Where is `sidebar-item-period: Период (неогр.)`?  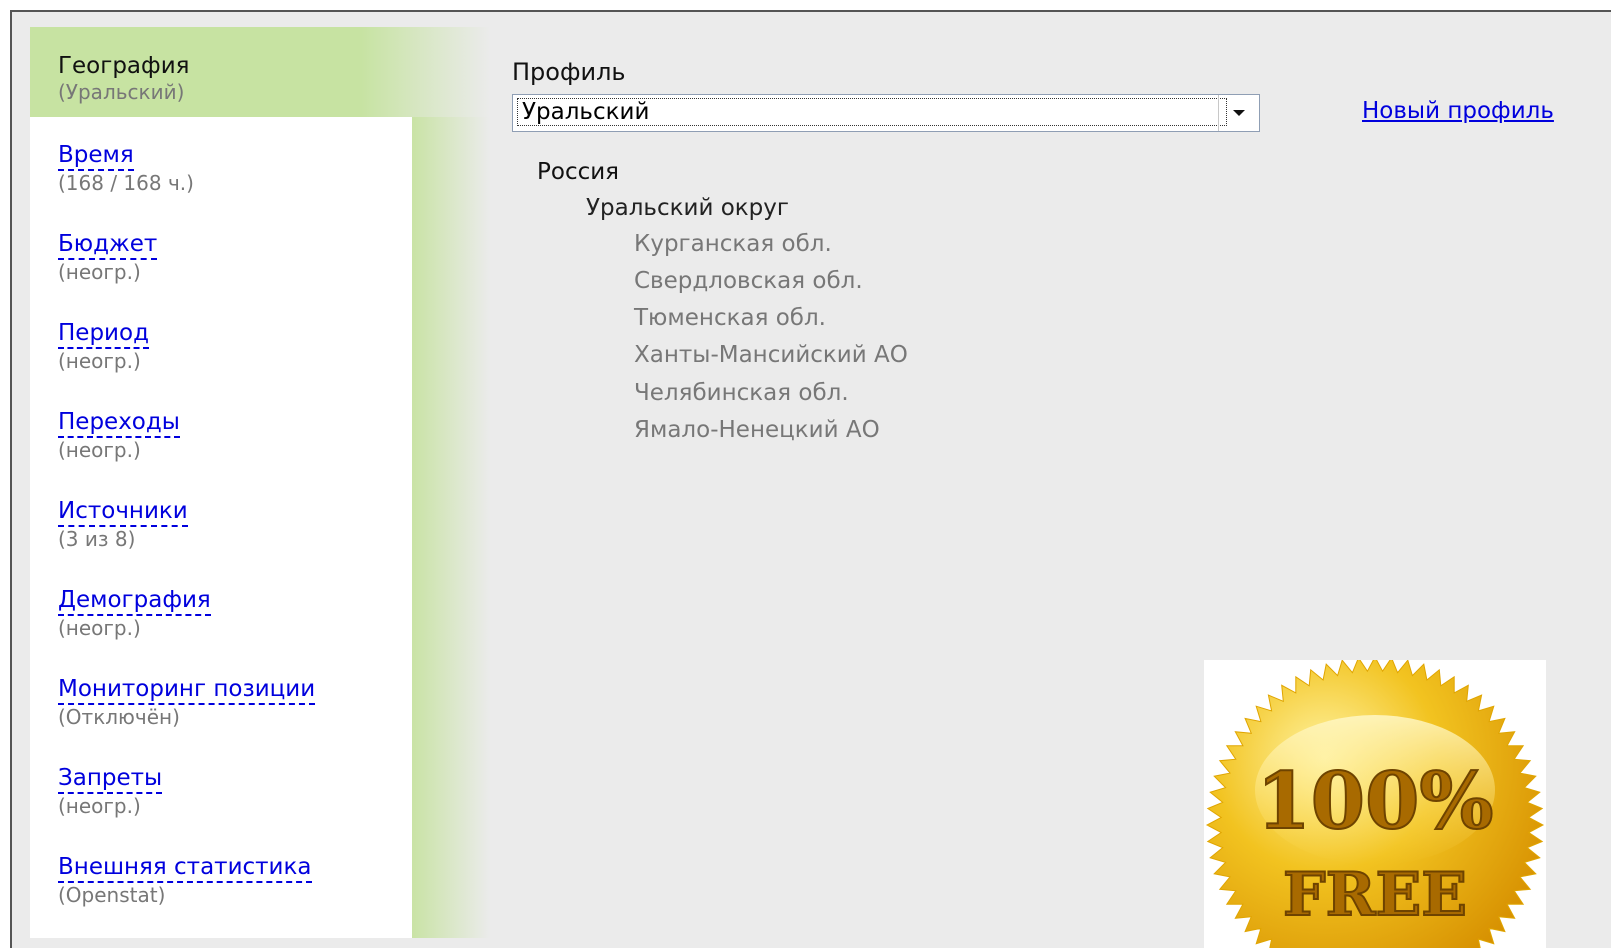
sidebar-item-period: Период (неогр.) is located at coordinates (103, 346).